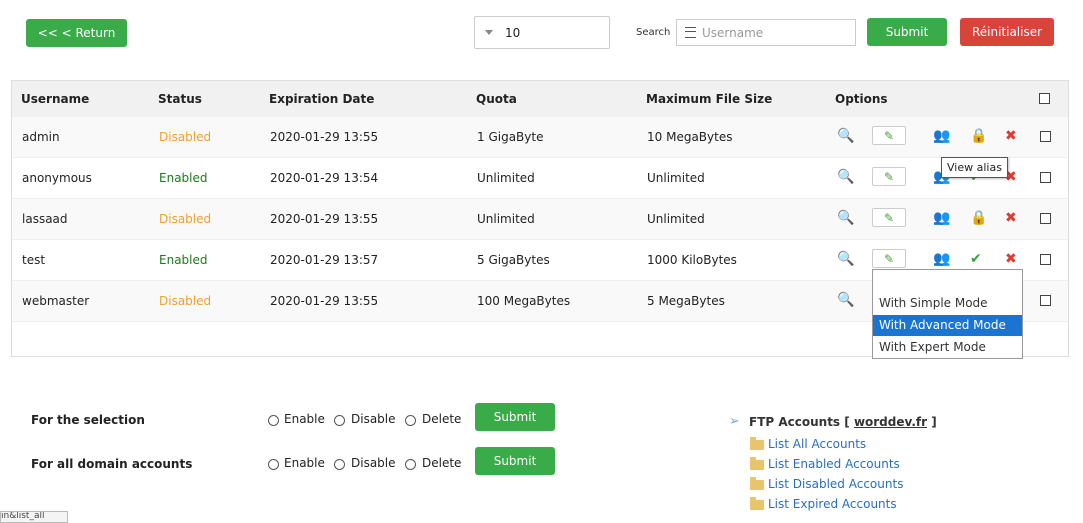  What do you see at coordinates (273, 464) in the screenshot?
I see `domain-enable-radio` at bounding box center [273, 464].